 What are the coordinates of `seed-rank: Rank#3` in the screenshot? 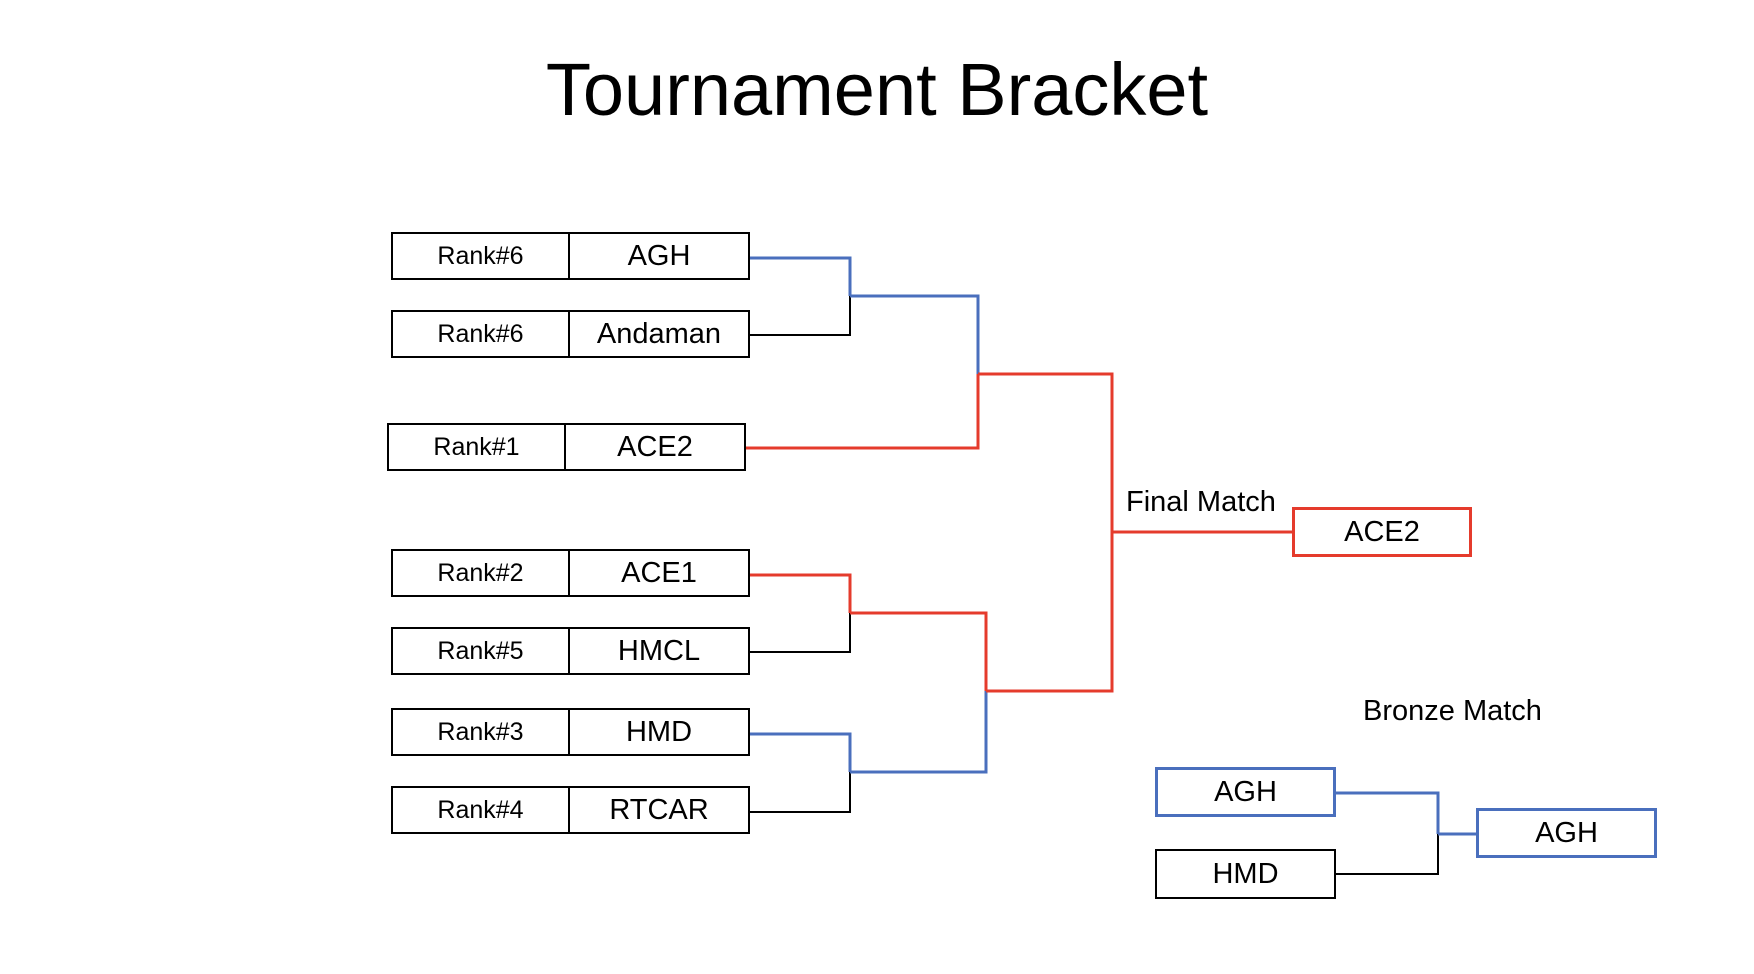 It's located at (481, 732).